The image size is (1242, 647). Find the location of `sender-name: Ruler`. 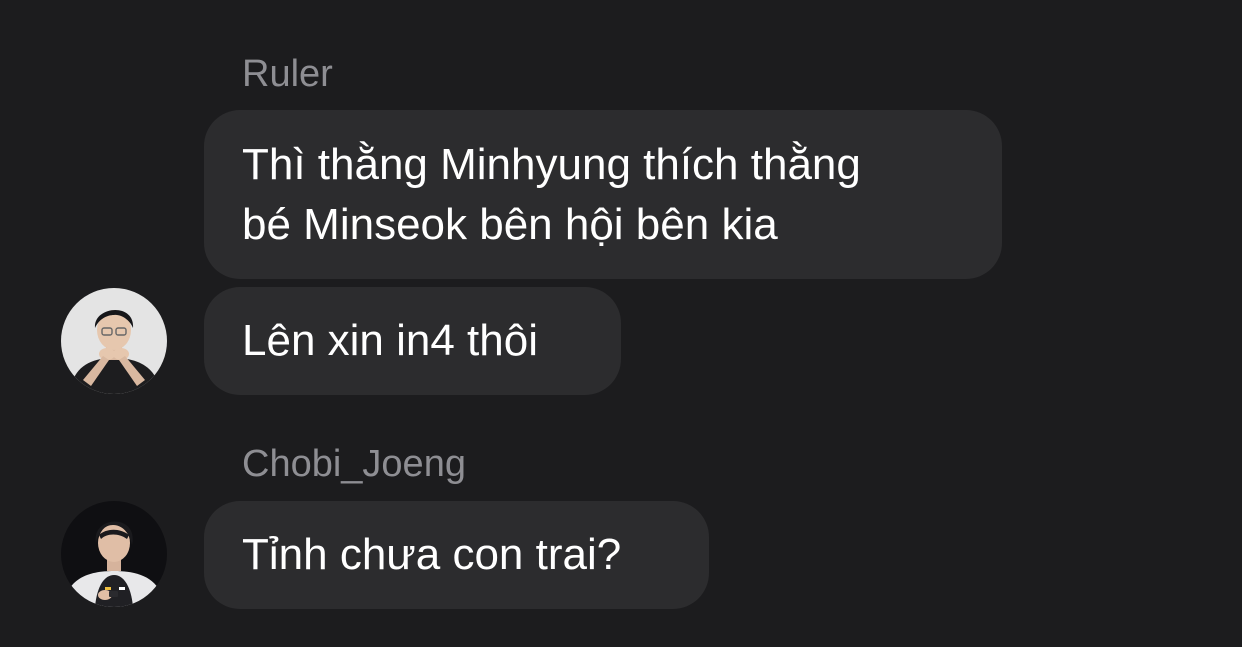

sender-name: Ruler is located at coordinates (287, 74).